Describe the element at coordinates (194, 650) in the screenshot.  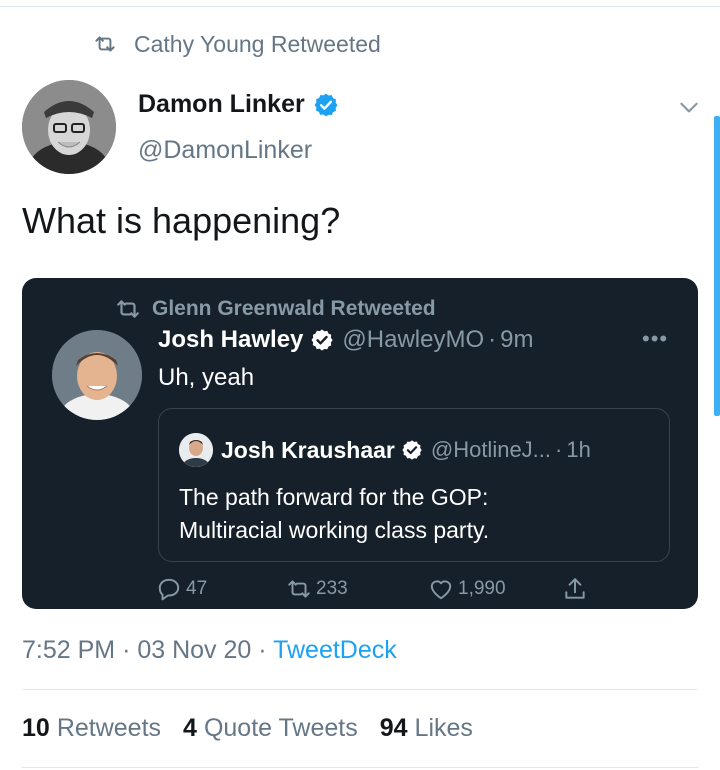
I see `tweet-date: 03 Nov 20` at that location.